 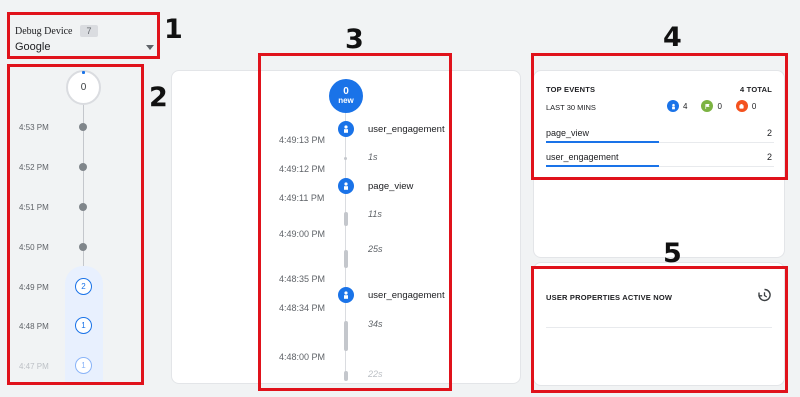 What do you see at coordinates (354, 39) in the screenshot?
I see `callout-3: 3` at bounding box center [354, 39].